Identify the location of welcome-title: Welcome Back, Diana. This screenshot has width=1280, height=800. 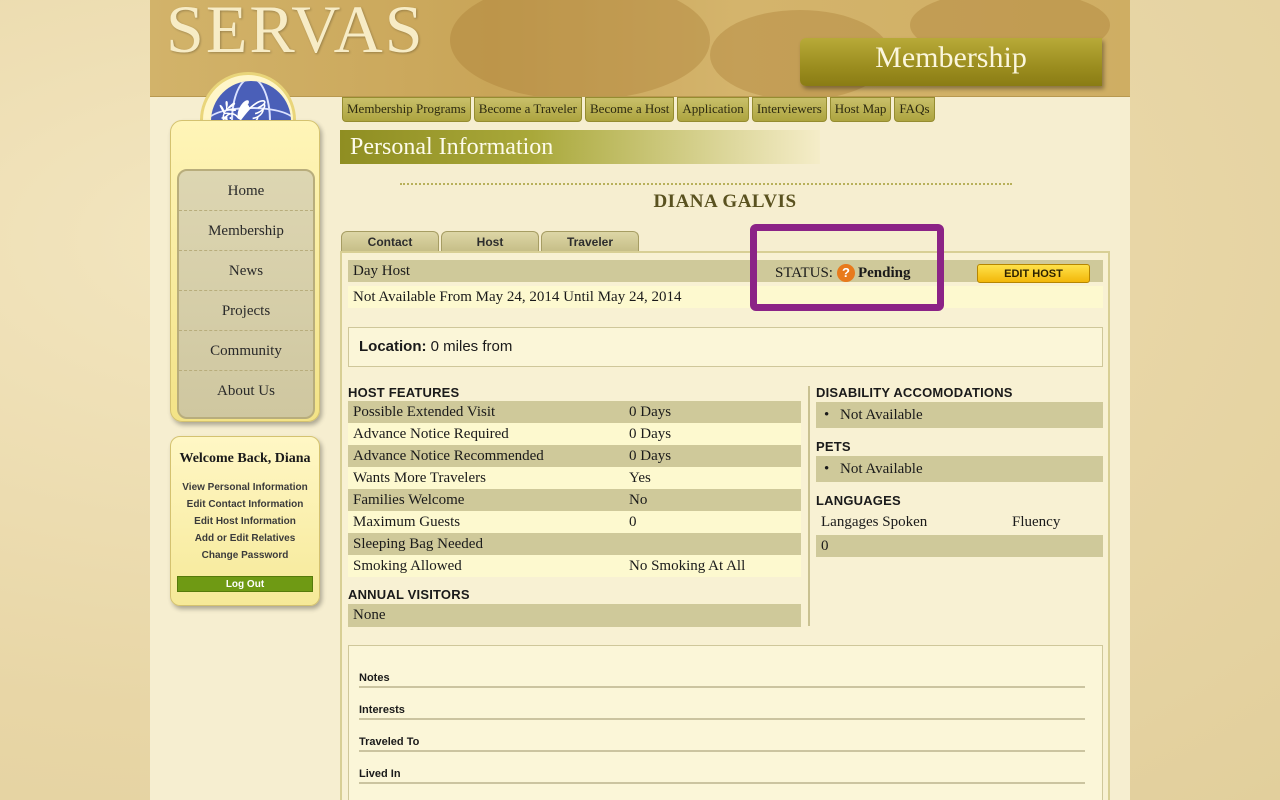
(245, 458).